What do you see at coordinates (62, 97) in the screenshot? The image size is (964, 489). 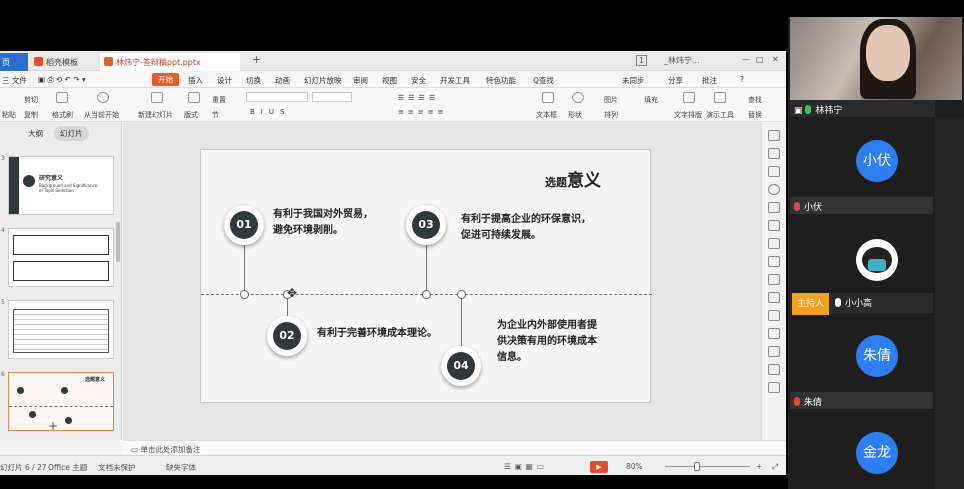 I see `format-painter-icon` at bounding box center [62, 97].